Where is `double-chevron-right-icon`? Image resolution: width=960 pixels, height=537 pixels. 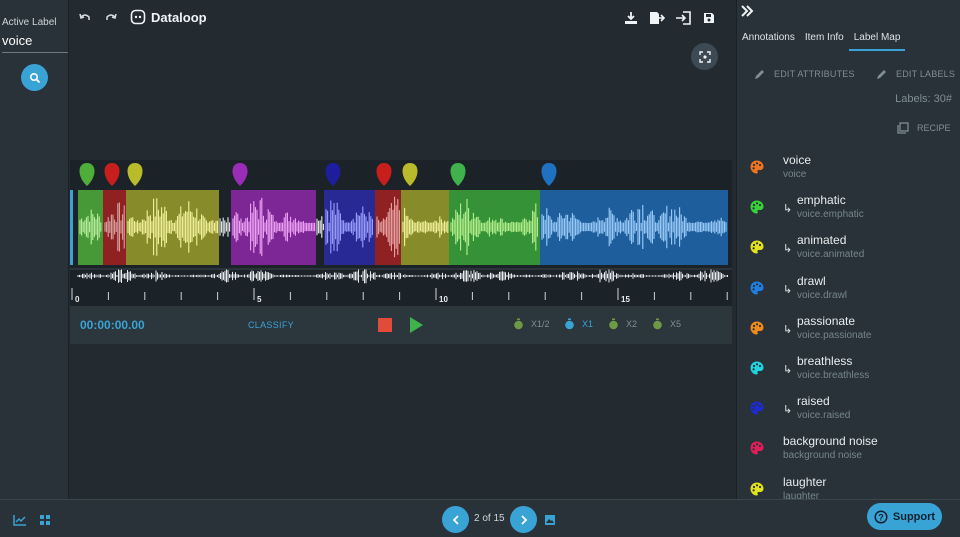 double-chevron-right-icon is located at coordinates (747, 11).